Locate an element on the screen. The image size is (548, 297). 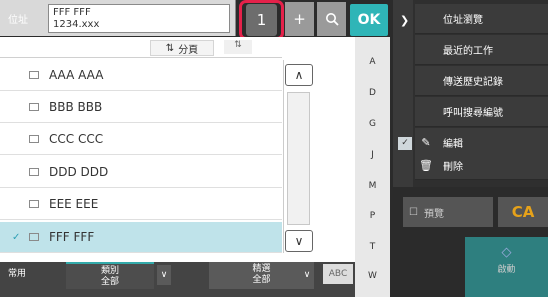
contact-name: FFF FFF is located at coordinates (72, 237).